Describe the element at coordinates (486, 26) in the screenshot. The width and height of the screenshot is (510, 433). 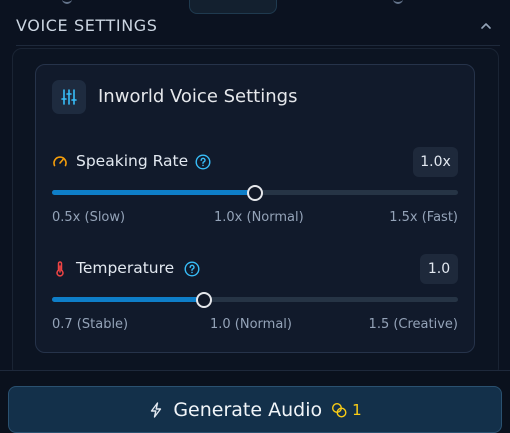
I see `chevron-up-icon` at that location.